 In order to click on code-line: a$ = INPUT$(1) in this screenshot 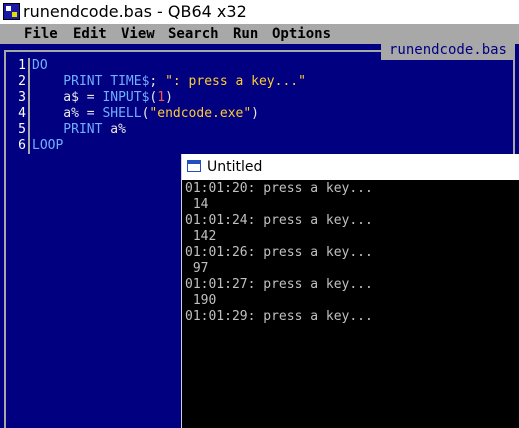, I will do `click(169, 98)`.